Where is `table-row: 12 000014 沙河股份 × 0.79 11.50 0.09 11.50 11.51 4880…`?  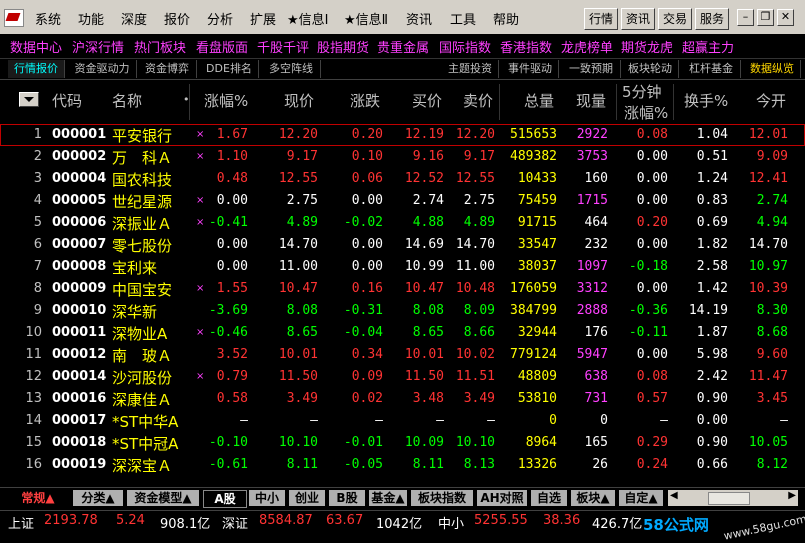 table-row: 12 000014 沙河股份 × 0.79 11.50 0.09 11.50 11.51 4880… is located at coordinates (402, 377).